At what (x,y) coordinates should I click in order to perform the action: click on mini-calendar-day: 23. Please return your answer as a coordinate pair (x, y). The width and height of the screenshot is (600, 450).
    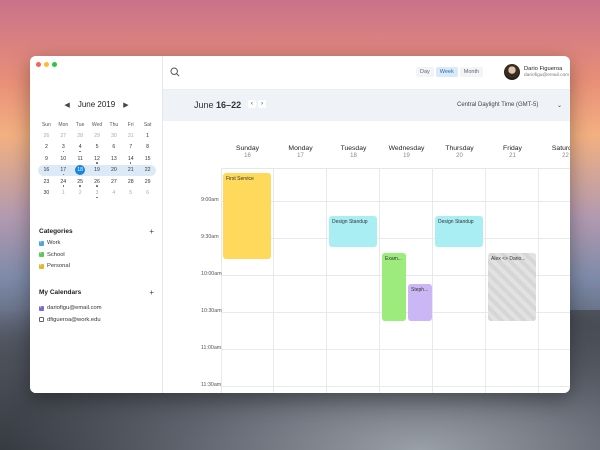
    Looking at the image, I should click on (46, 182).